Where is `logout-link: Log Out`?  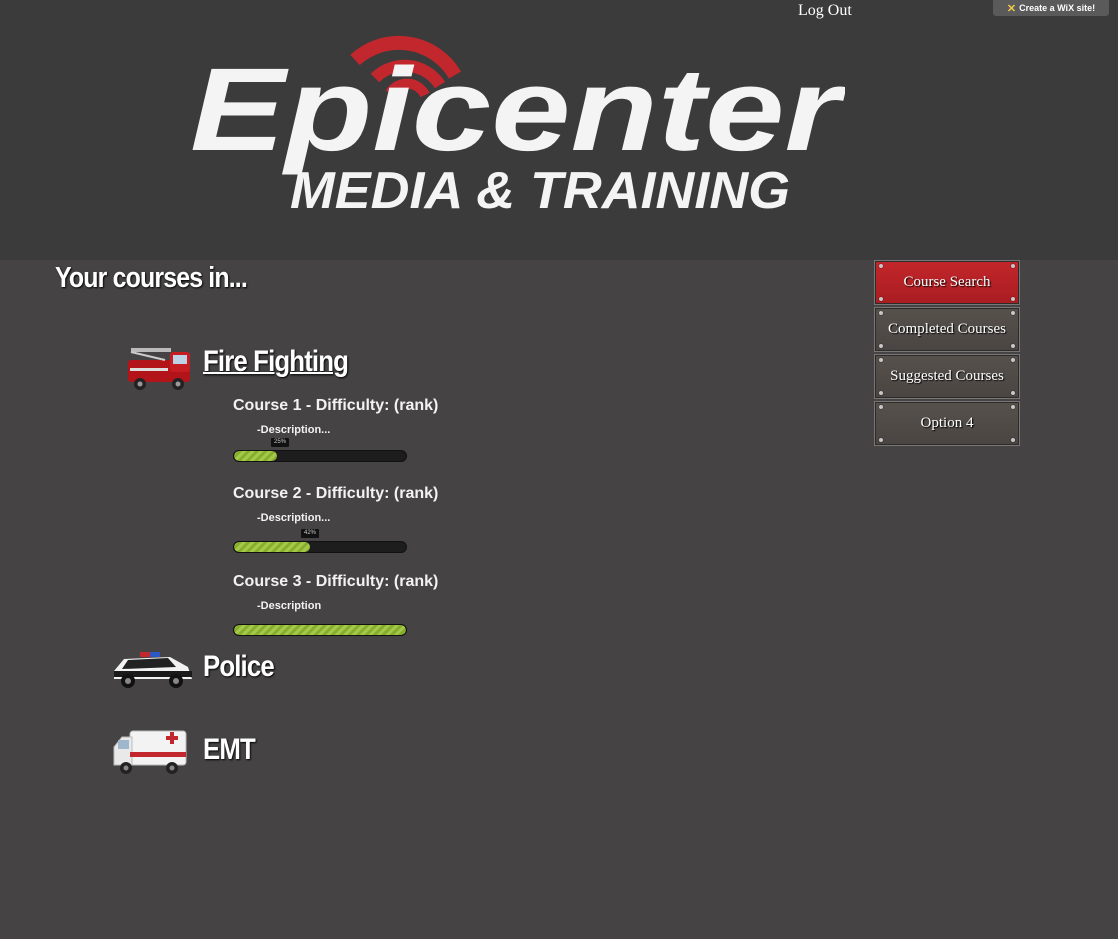
logout-link: Log Out is located at coordinates (825, 11).